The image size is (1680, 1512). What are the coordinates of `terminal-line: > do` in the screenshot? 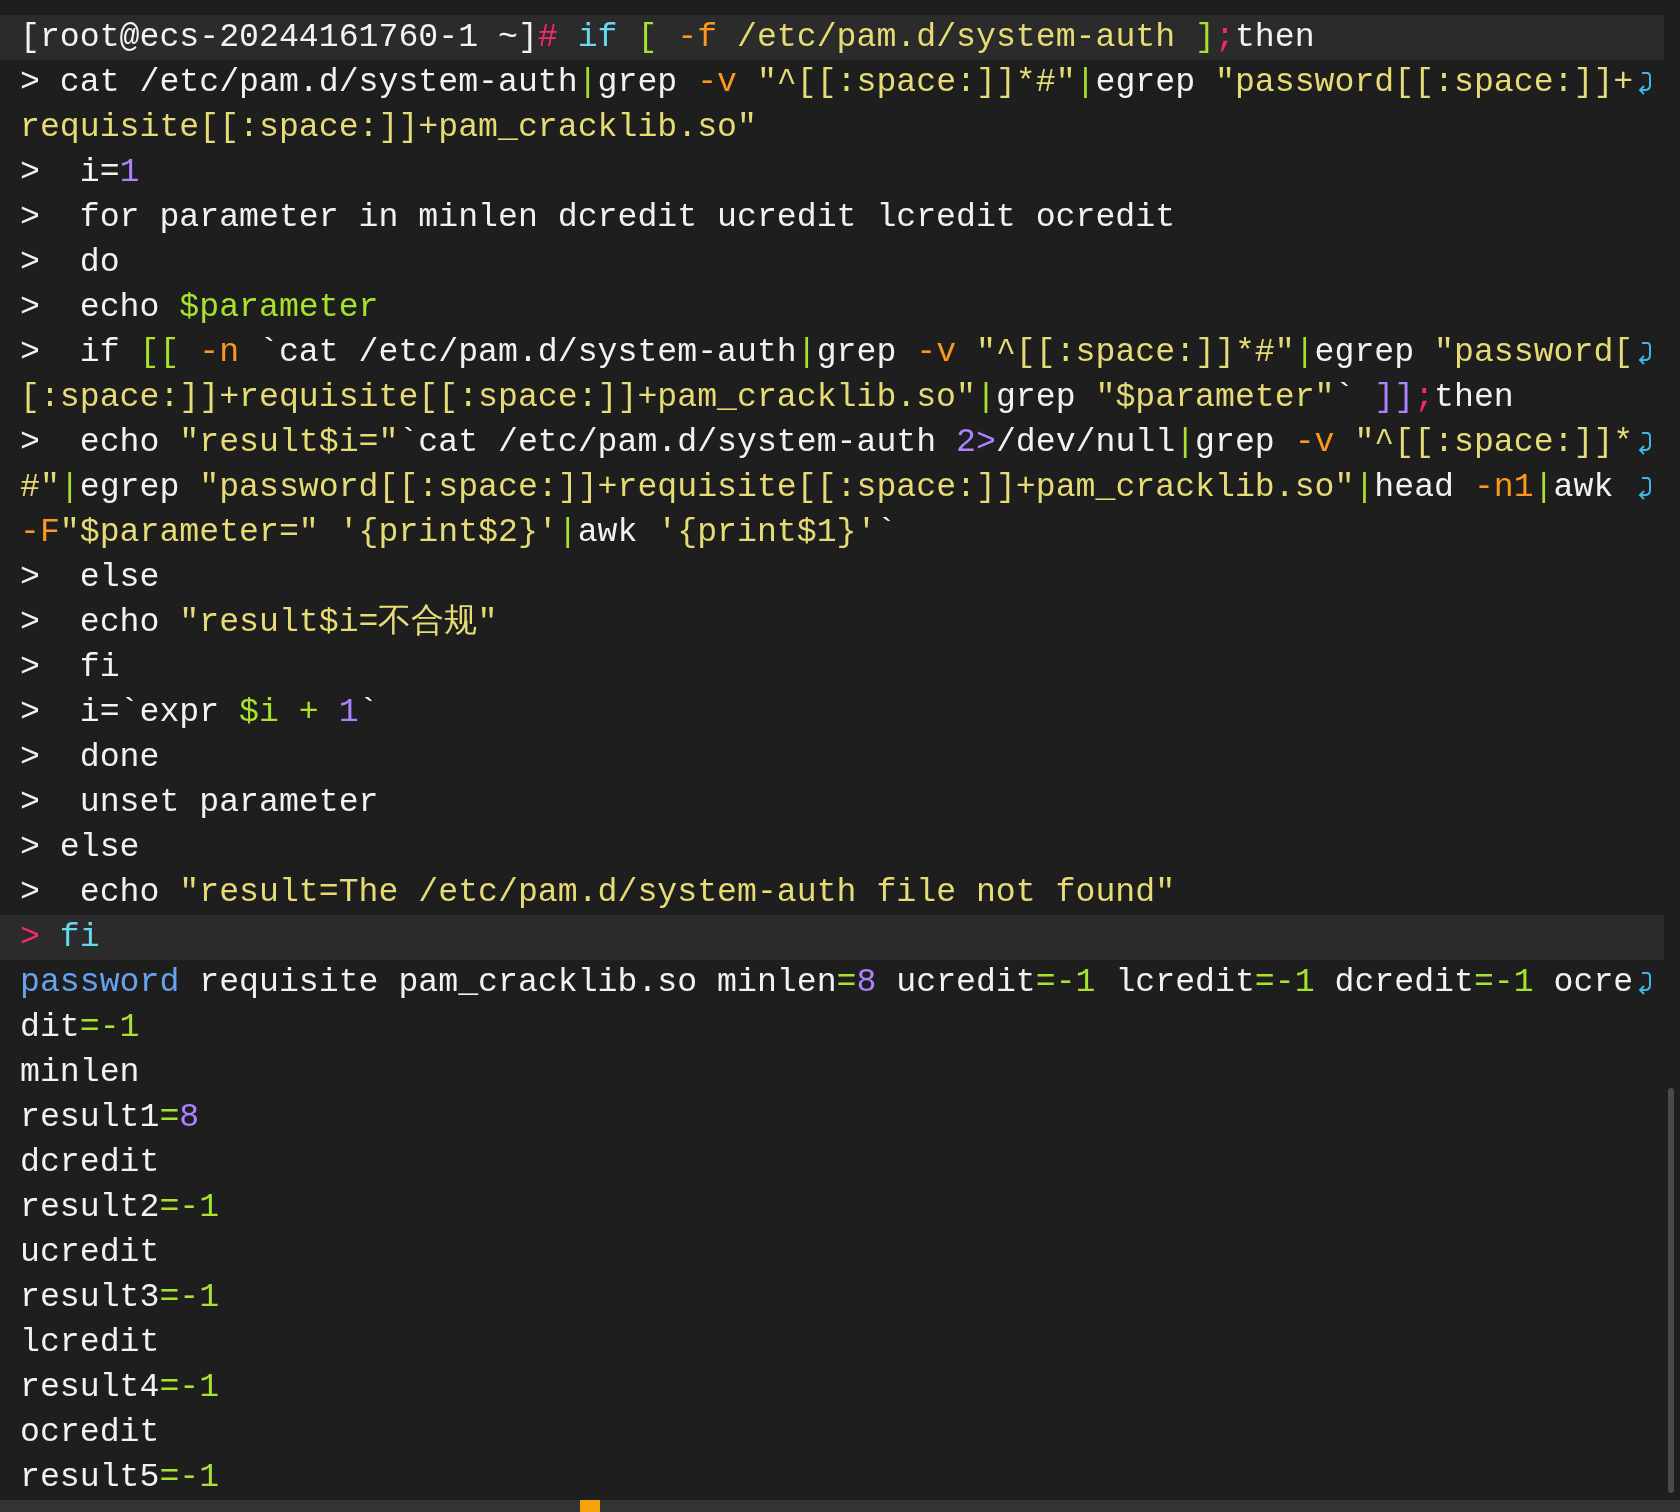 It's located at (70, 262).